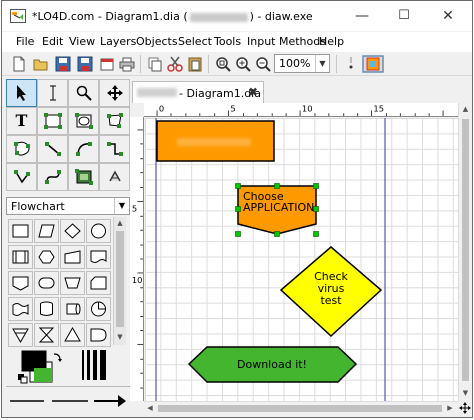  What do you see at coordinates (331, 292) in the screenshot?
I see `node-check-virus-test: Check virus test` at bounding box center [331, 292].